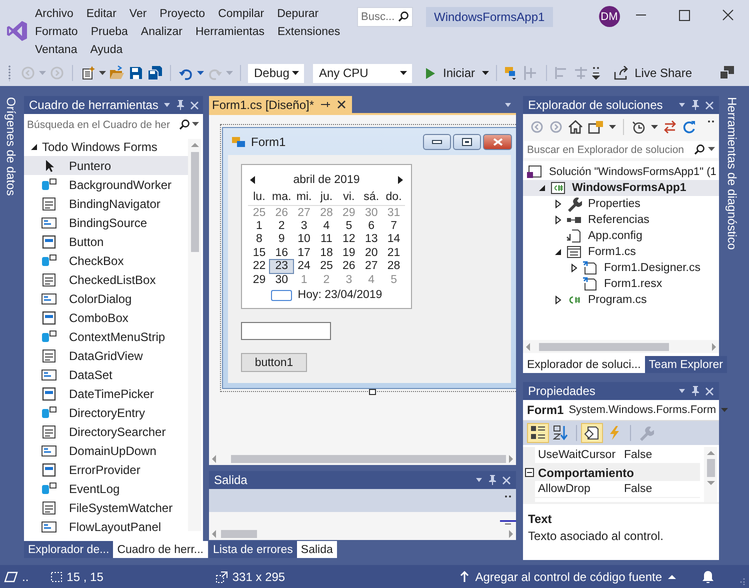 This screenshot has height=588, width=749. What do you see at coordinates (274, 362) in the screenshot?
I see `form-button: button1` at bounding box center [274, 362].